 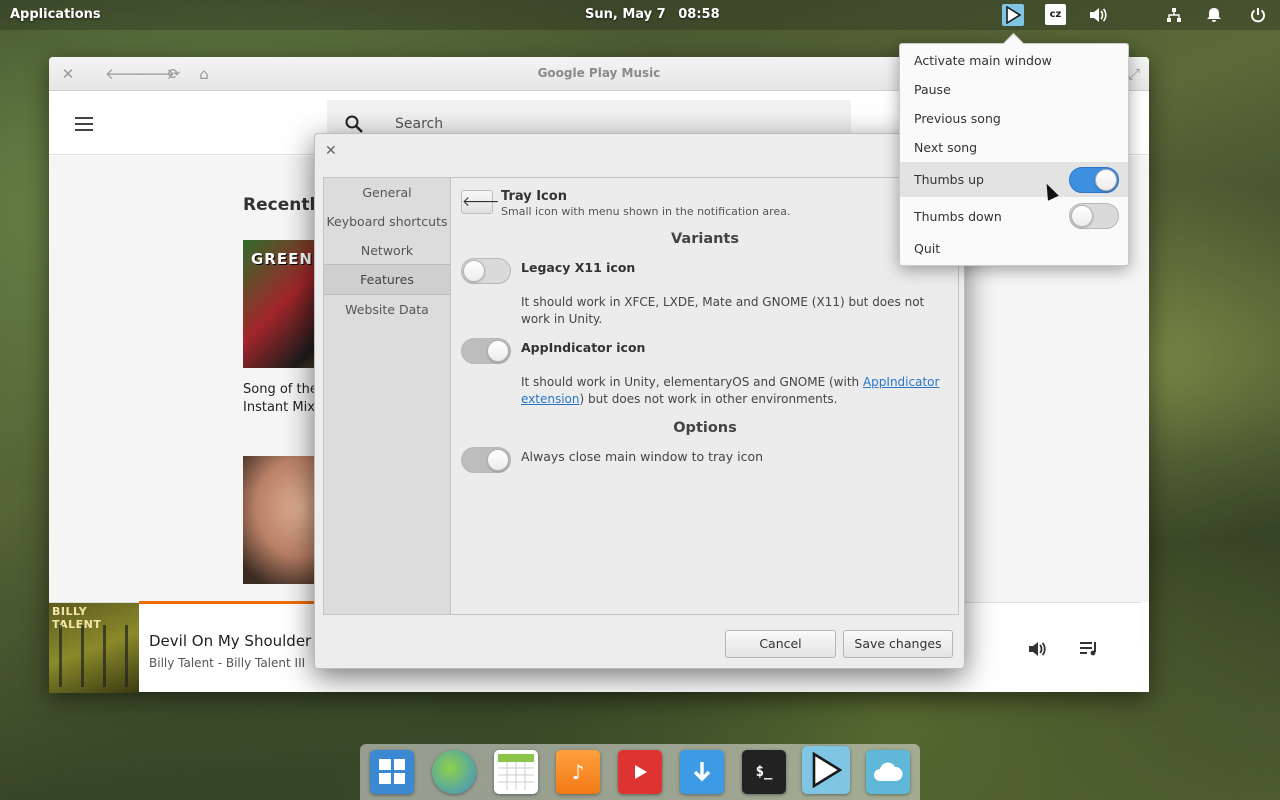 I want to click on menu-item-quit: Quit, so click(x=1014, y=251).